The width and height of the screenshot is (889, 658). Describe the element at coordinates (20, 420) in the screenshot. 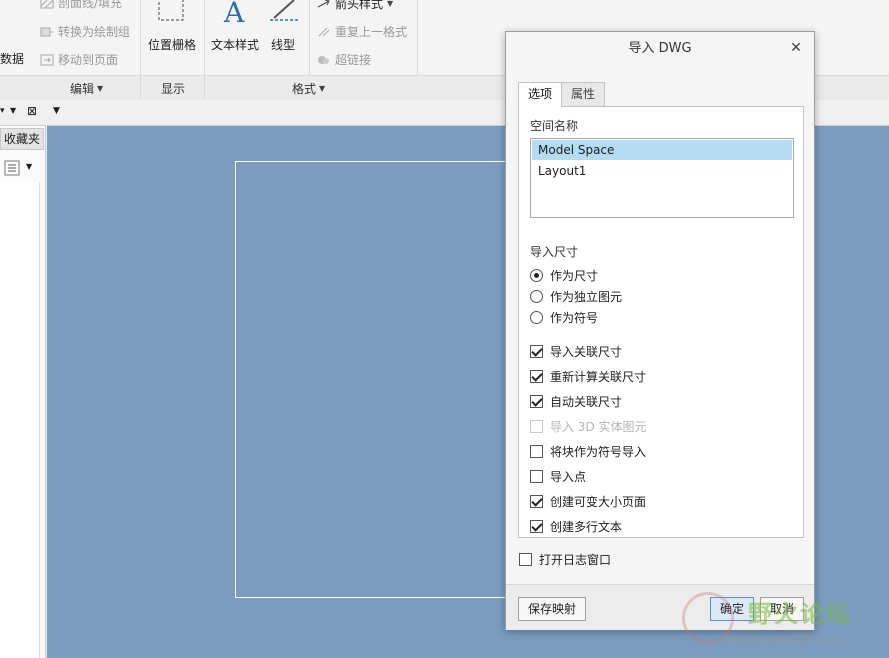

I see `tree-area` at that location.